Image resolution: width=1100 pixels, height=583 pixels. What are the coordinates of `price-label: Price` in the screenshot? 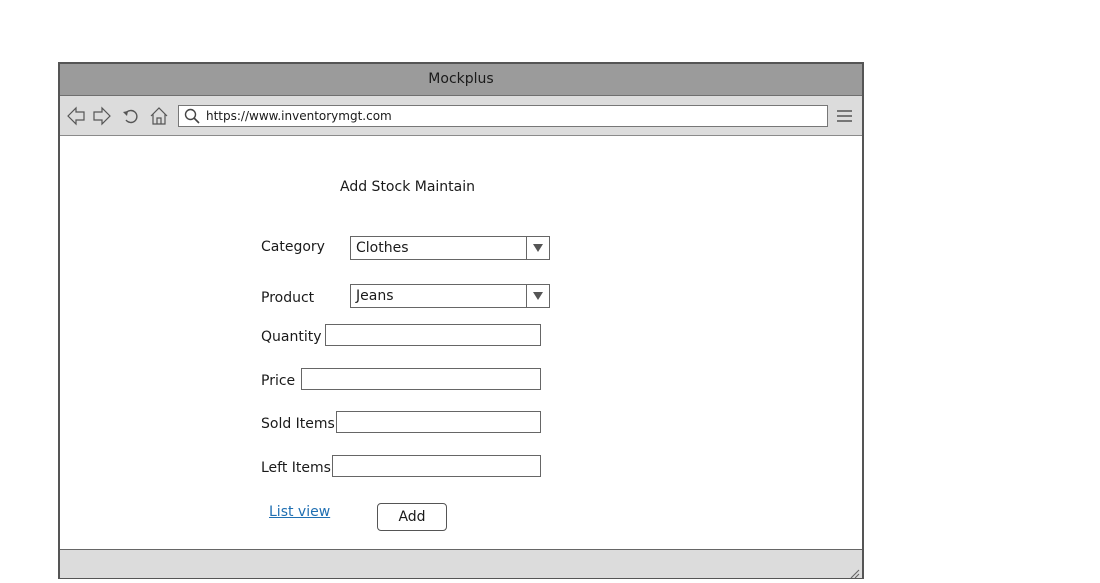 It's located at (278, 381).